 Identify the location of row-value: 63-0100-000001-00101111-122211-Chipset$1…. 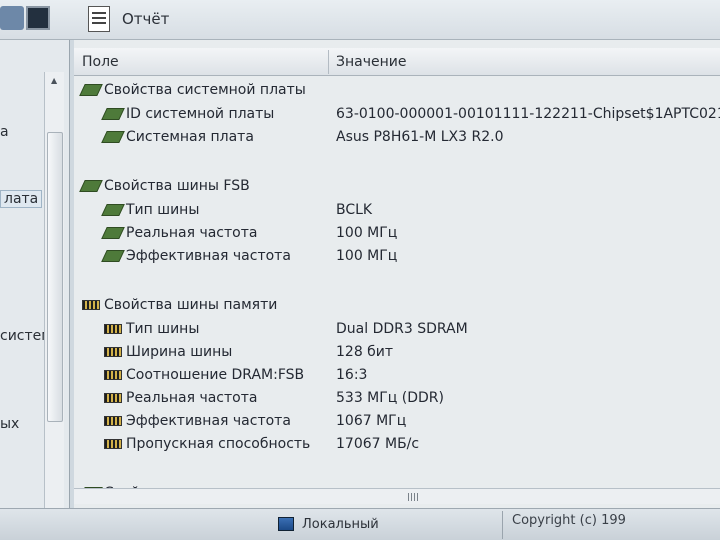
(528, 114).